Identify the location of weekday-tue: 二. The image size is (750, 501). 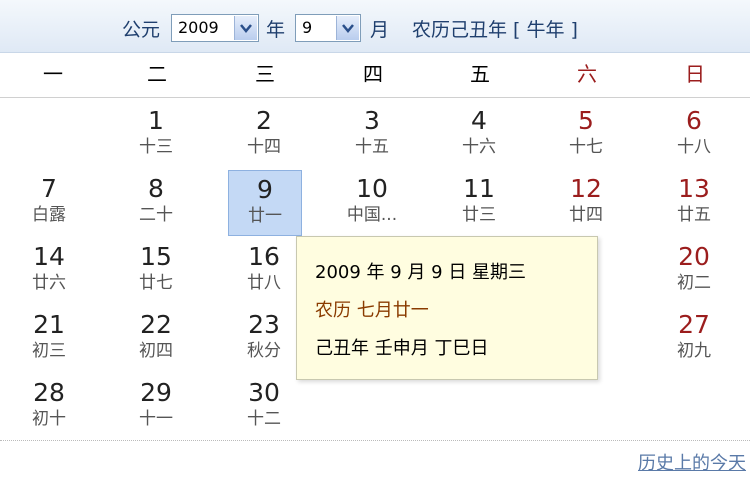
(157, 74).